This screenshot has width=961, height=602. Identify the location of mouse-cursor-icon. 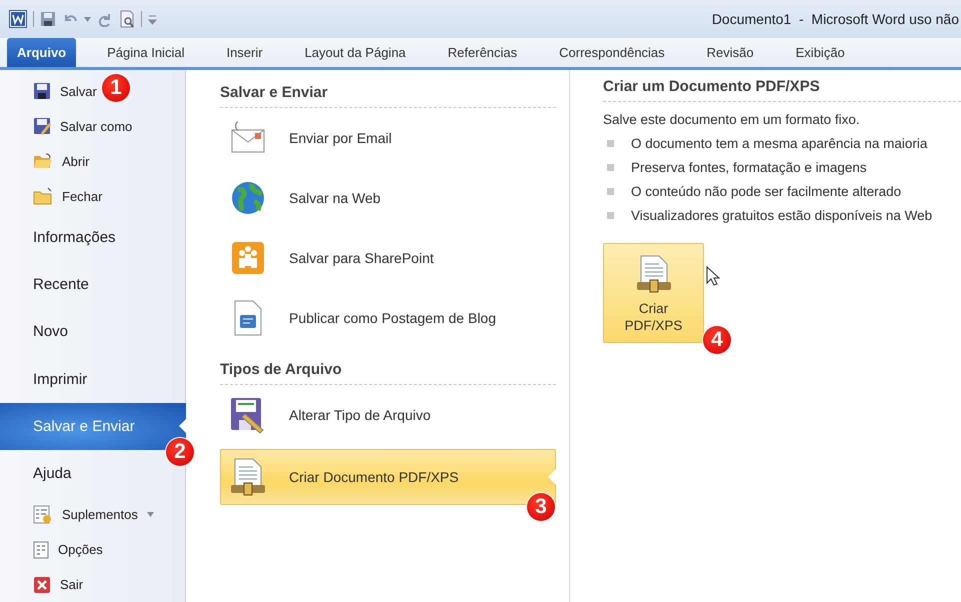
(713, 276).